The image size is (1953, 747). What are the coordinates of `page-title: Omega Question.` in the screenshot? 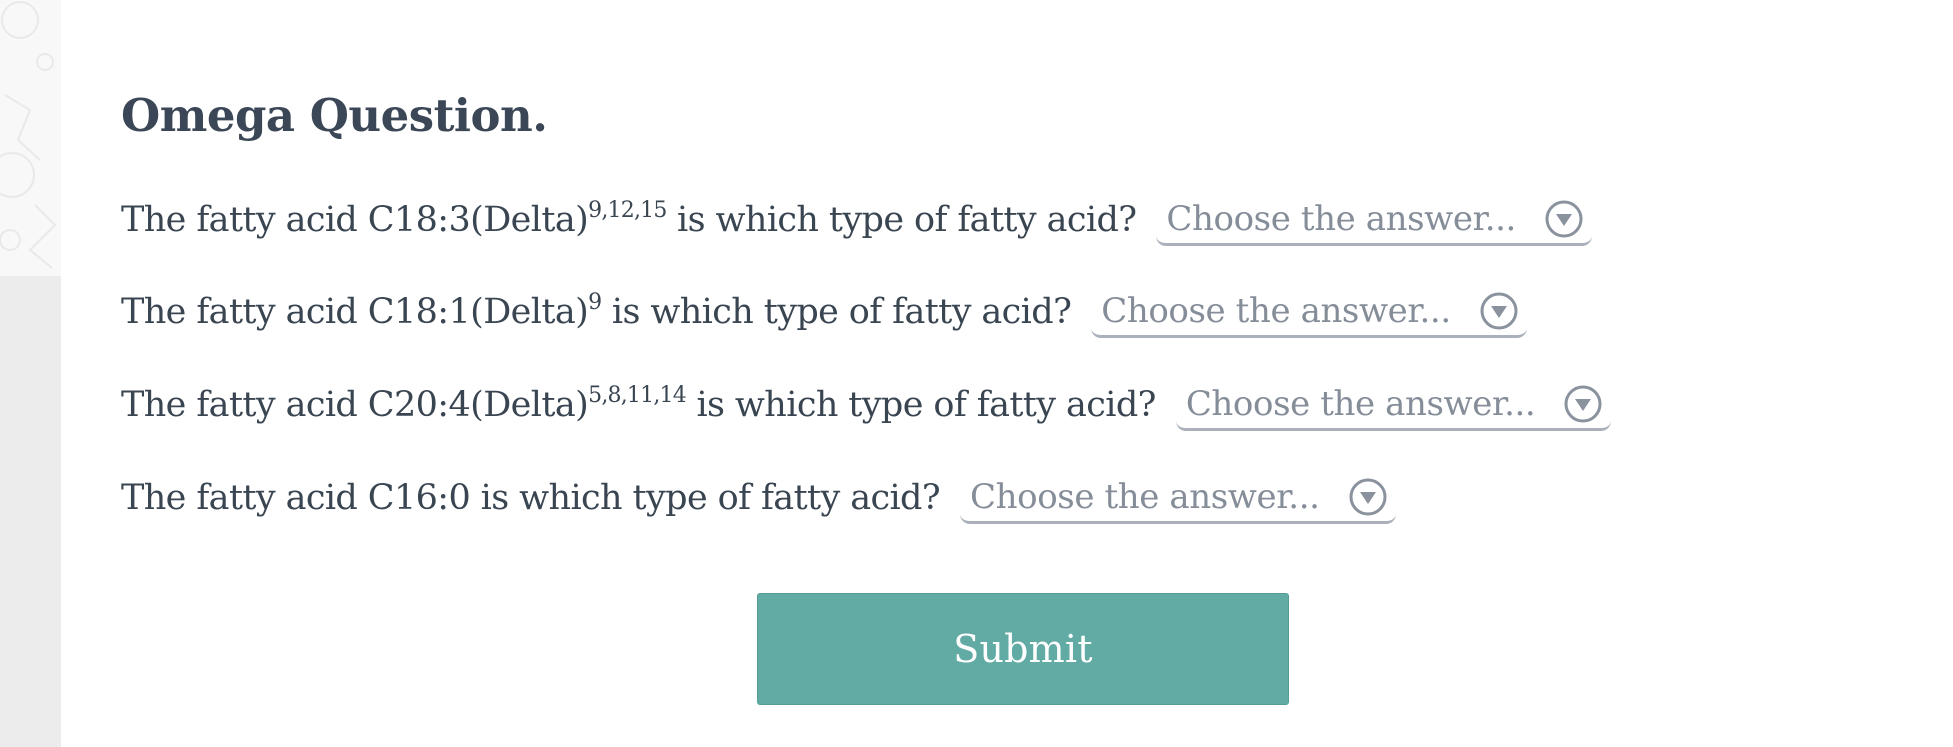 It's located at (334, 115).